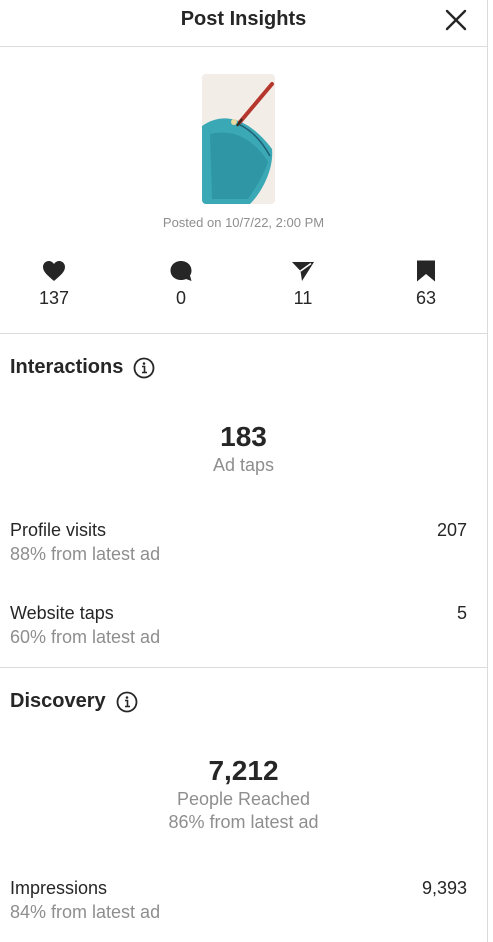 This screenshot has width=493, height=942. What do you see at coordinates (243, 19) in the screenshot?
I see `page-title: Post Insights` at bounding box center [243, 19].